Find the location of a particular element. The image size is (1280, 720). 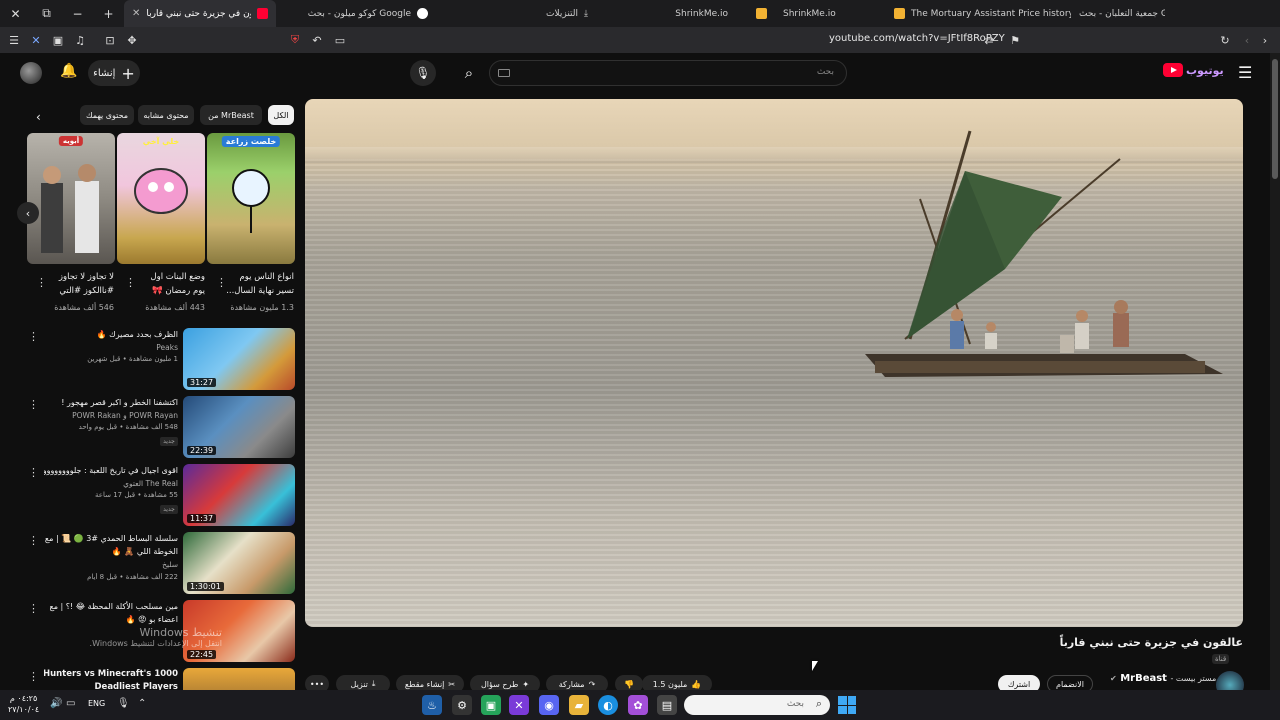

tab-label: The Mortuary Assistant Price history is located at coordinates (991, 13).